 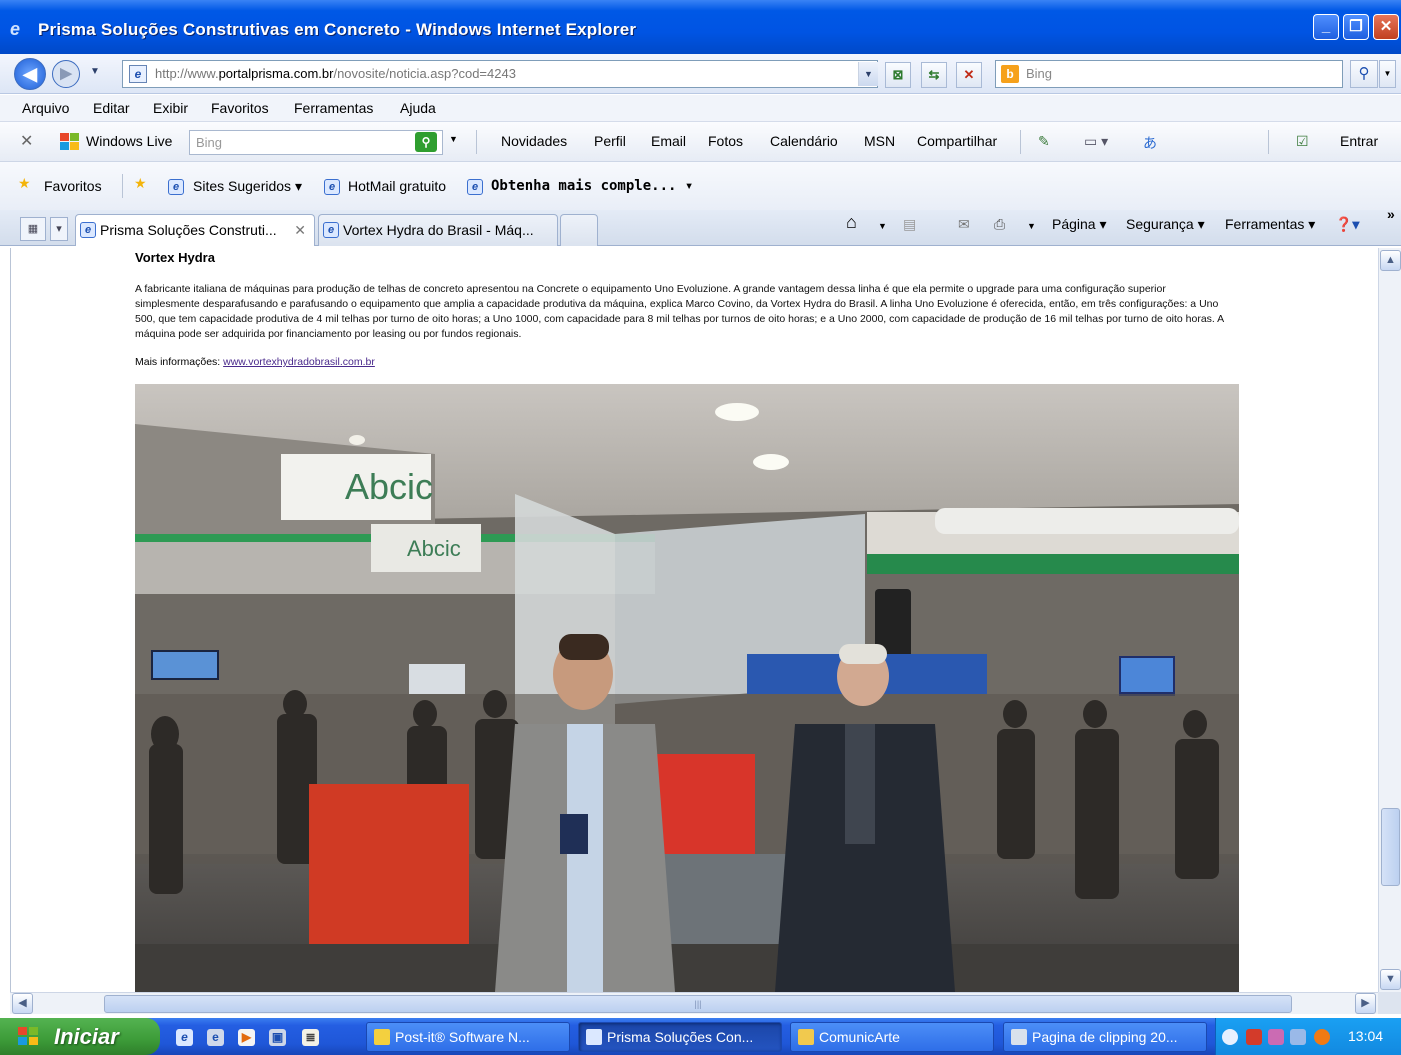 I want to click on checkbox-icon: ☑, so click(x=1302, y=141).